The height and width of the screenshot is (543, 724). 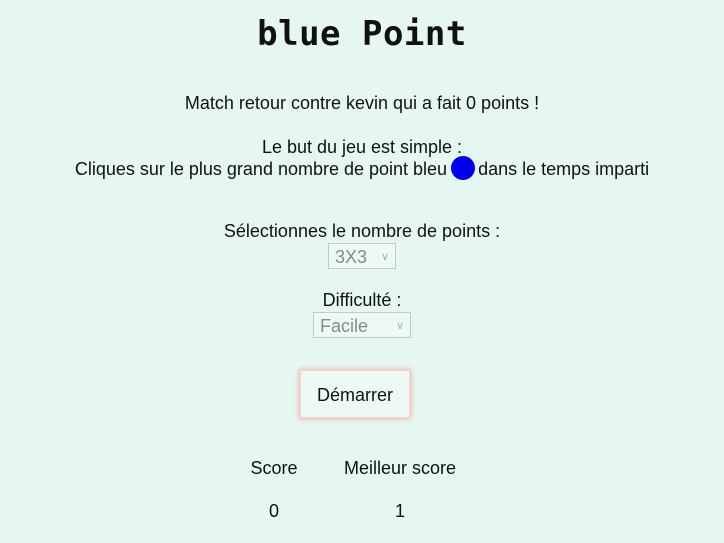 What do you see at coordinates (362, 300) in the screenshot?
I see `difficulty-label: Difficulté :` at bounding box center [362, 300].